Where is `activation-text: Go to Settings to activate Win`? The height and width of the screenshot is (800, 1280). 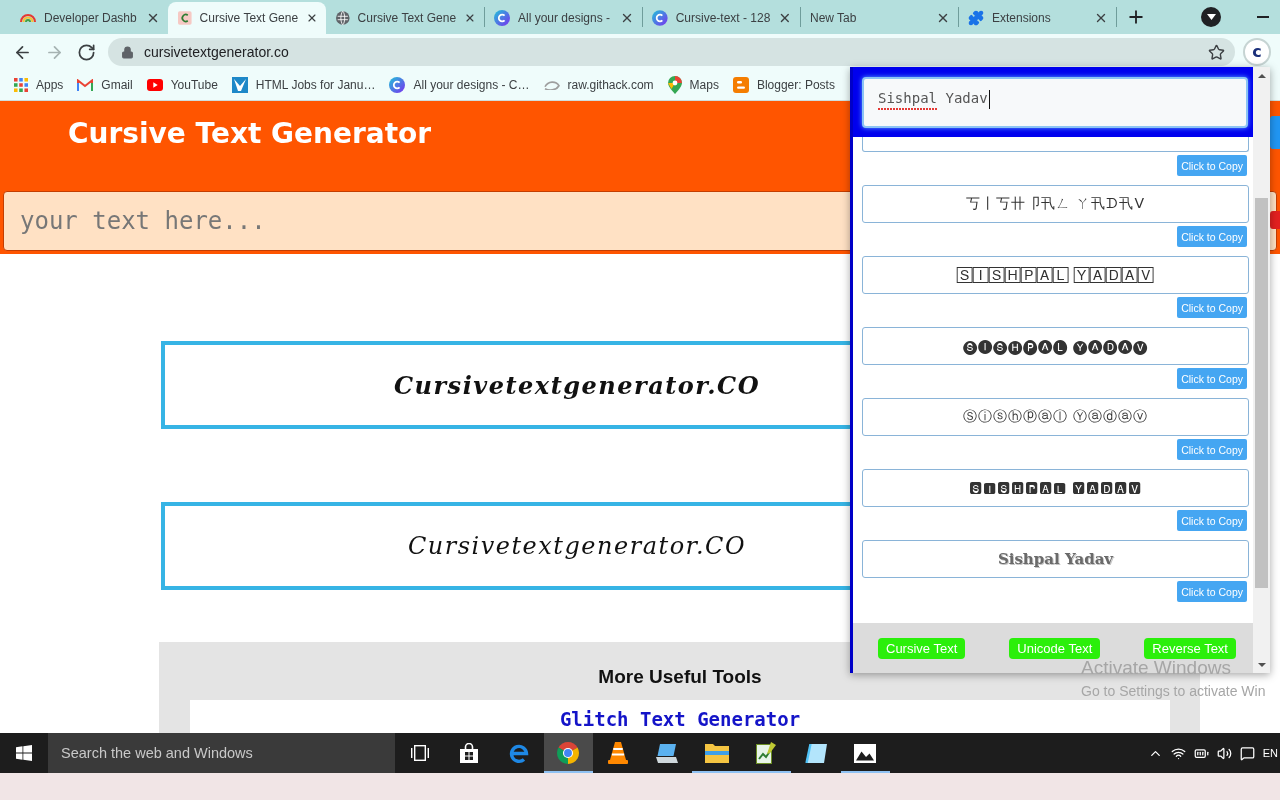 activation-text: Go to Settings to activate Win is located at coordinates (1173, 691).